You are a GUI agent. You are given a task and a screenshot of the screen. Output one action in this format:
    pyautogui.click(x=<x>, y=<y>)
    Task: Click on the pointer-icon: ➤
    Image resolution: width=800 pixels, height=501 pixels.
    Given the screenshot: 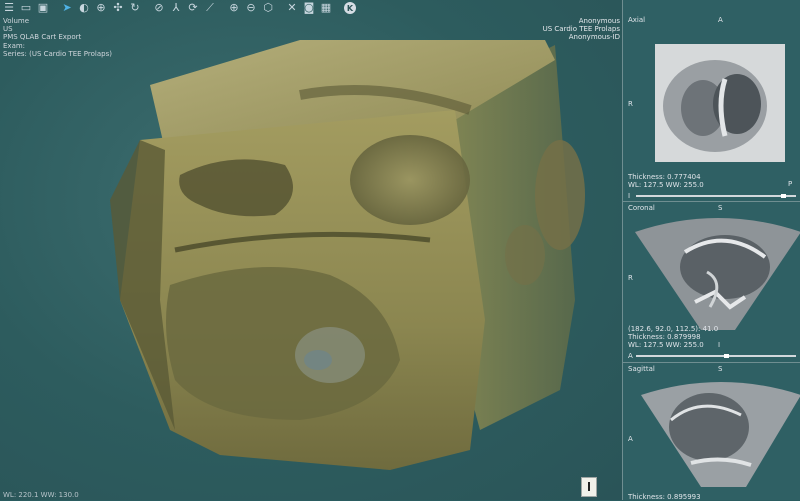 What is the action you would take?
    pyautogui.click(x=67, y=8)
    